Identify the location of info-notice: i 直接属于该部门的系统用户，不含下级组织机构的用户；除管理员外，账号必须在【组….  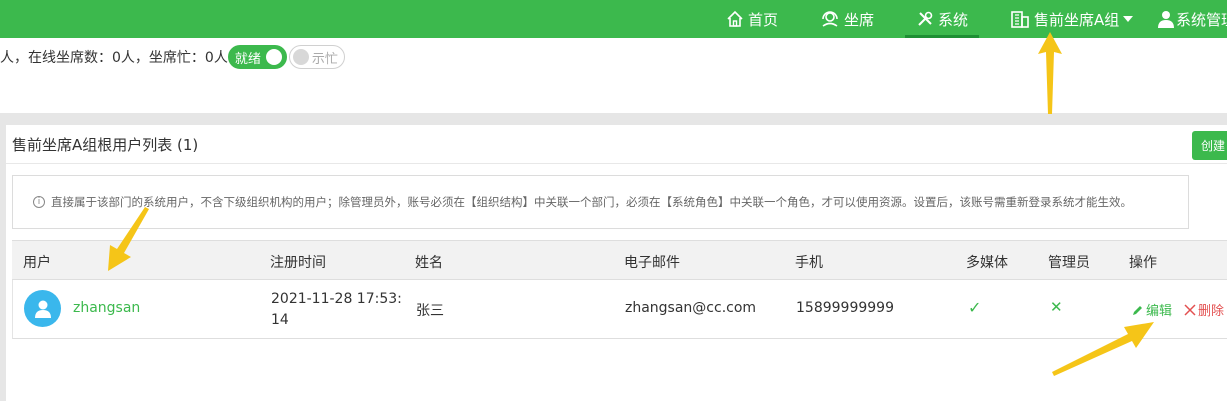
(600, 202).